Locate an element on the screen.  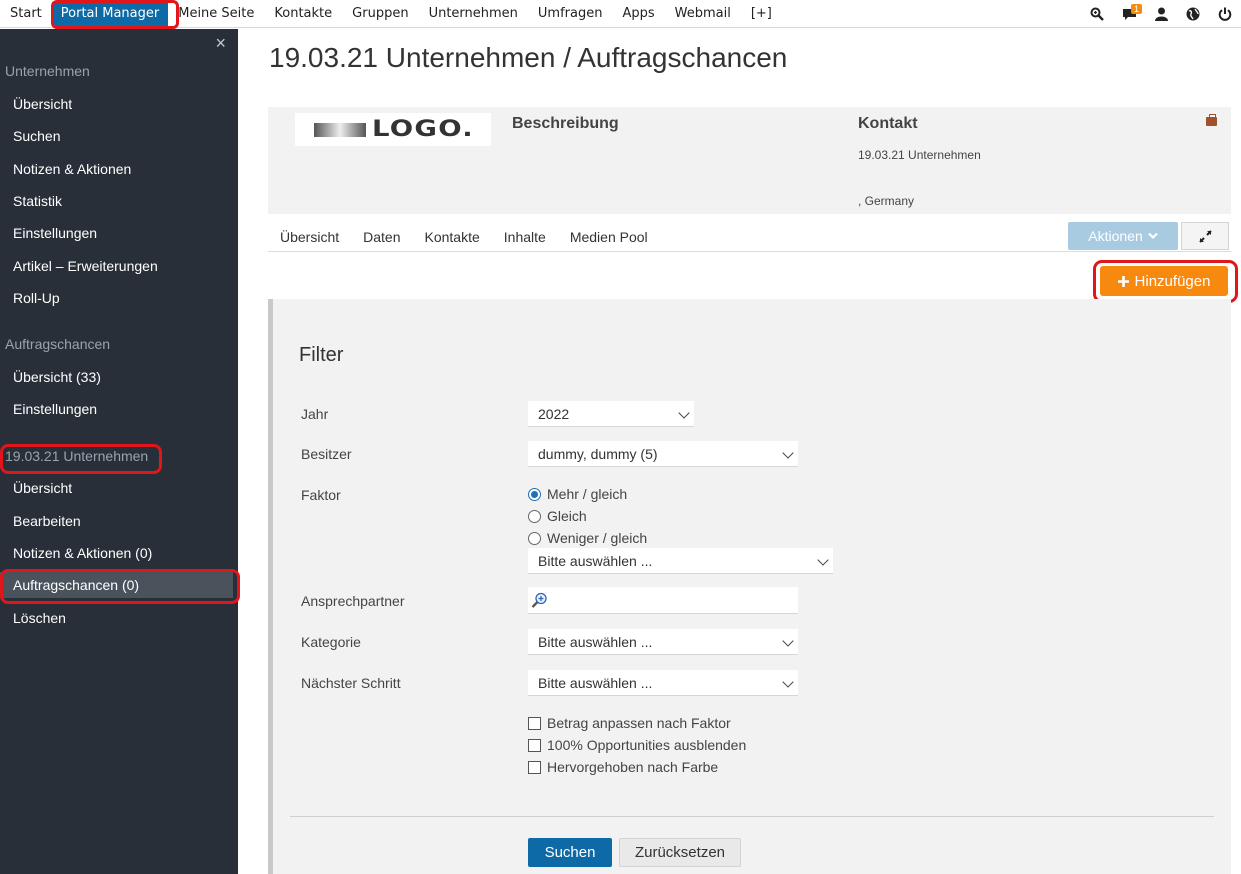
sidebar-item-loeschen: Löschen is located at coordinates (119, 618).